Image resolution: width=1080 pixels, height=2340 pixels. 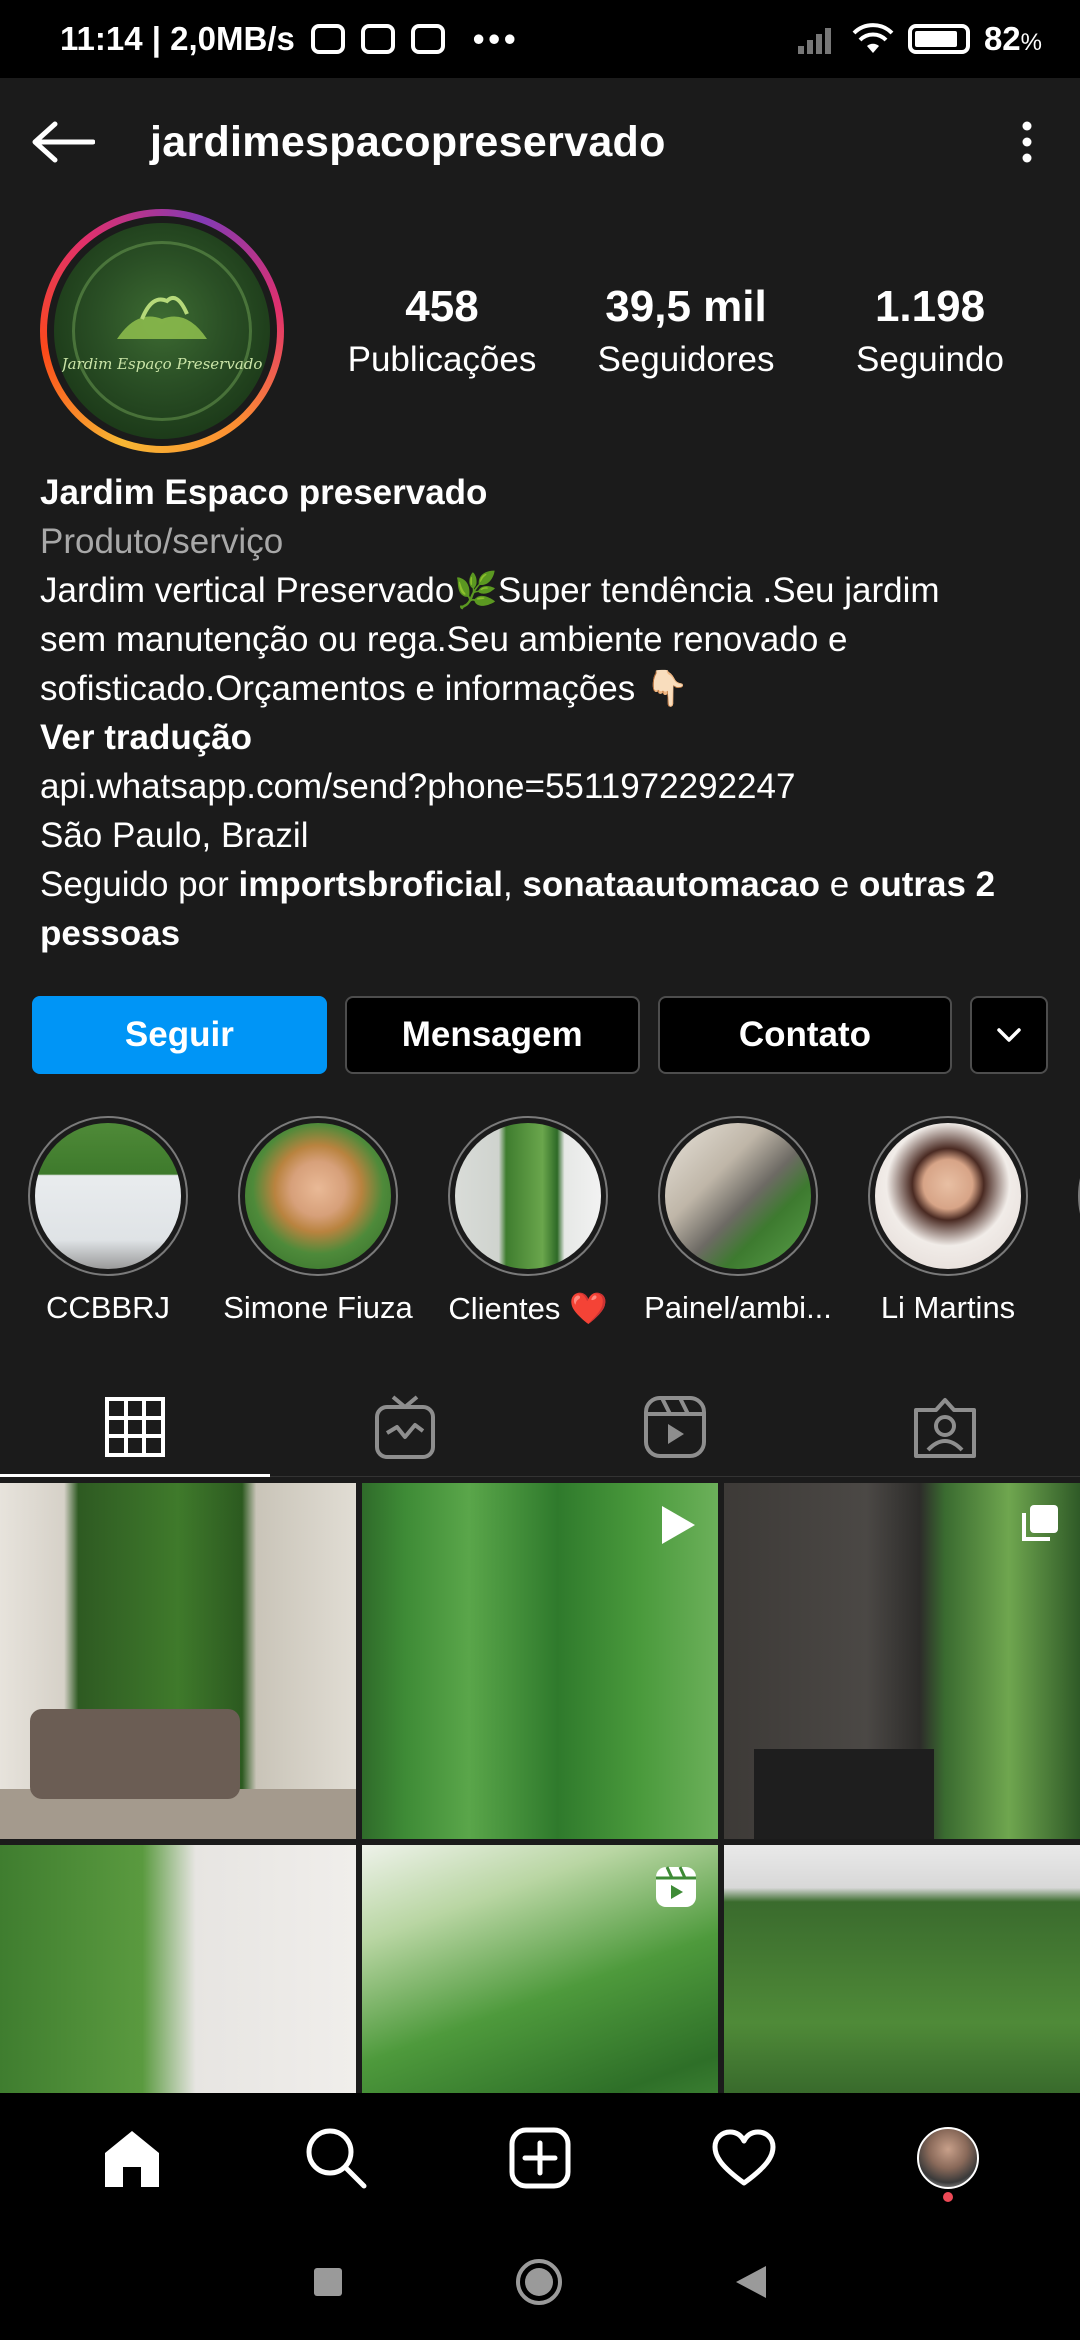 I want to click on highlight-item: CCBBRJ, so click(x=108, y=1221).